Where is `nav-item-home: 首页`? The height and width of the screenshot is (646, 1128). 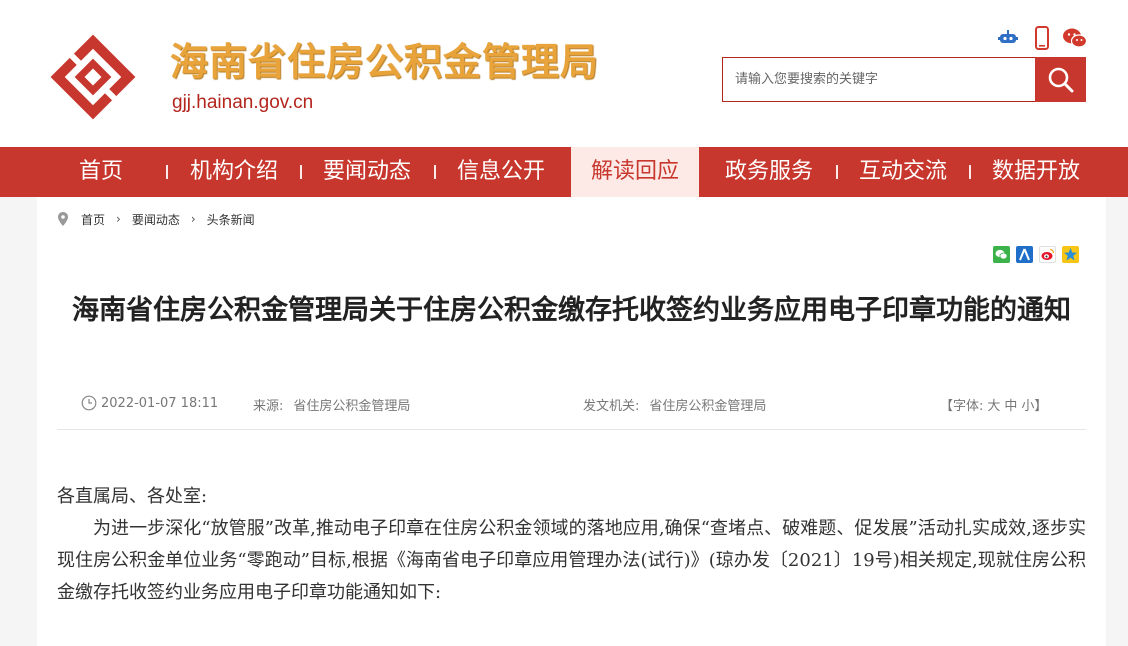 nav-item-home: 首页 is located at coordinates (101, 172).